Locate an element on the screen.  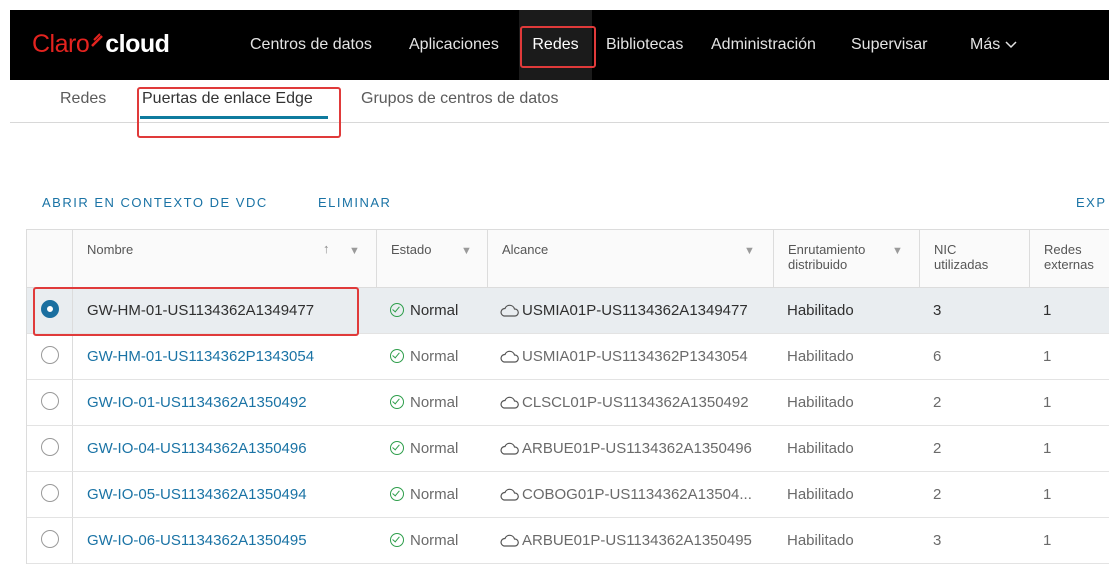
column-header-redes-externas: Redes externas is located at coordinates (1069, 258).